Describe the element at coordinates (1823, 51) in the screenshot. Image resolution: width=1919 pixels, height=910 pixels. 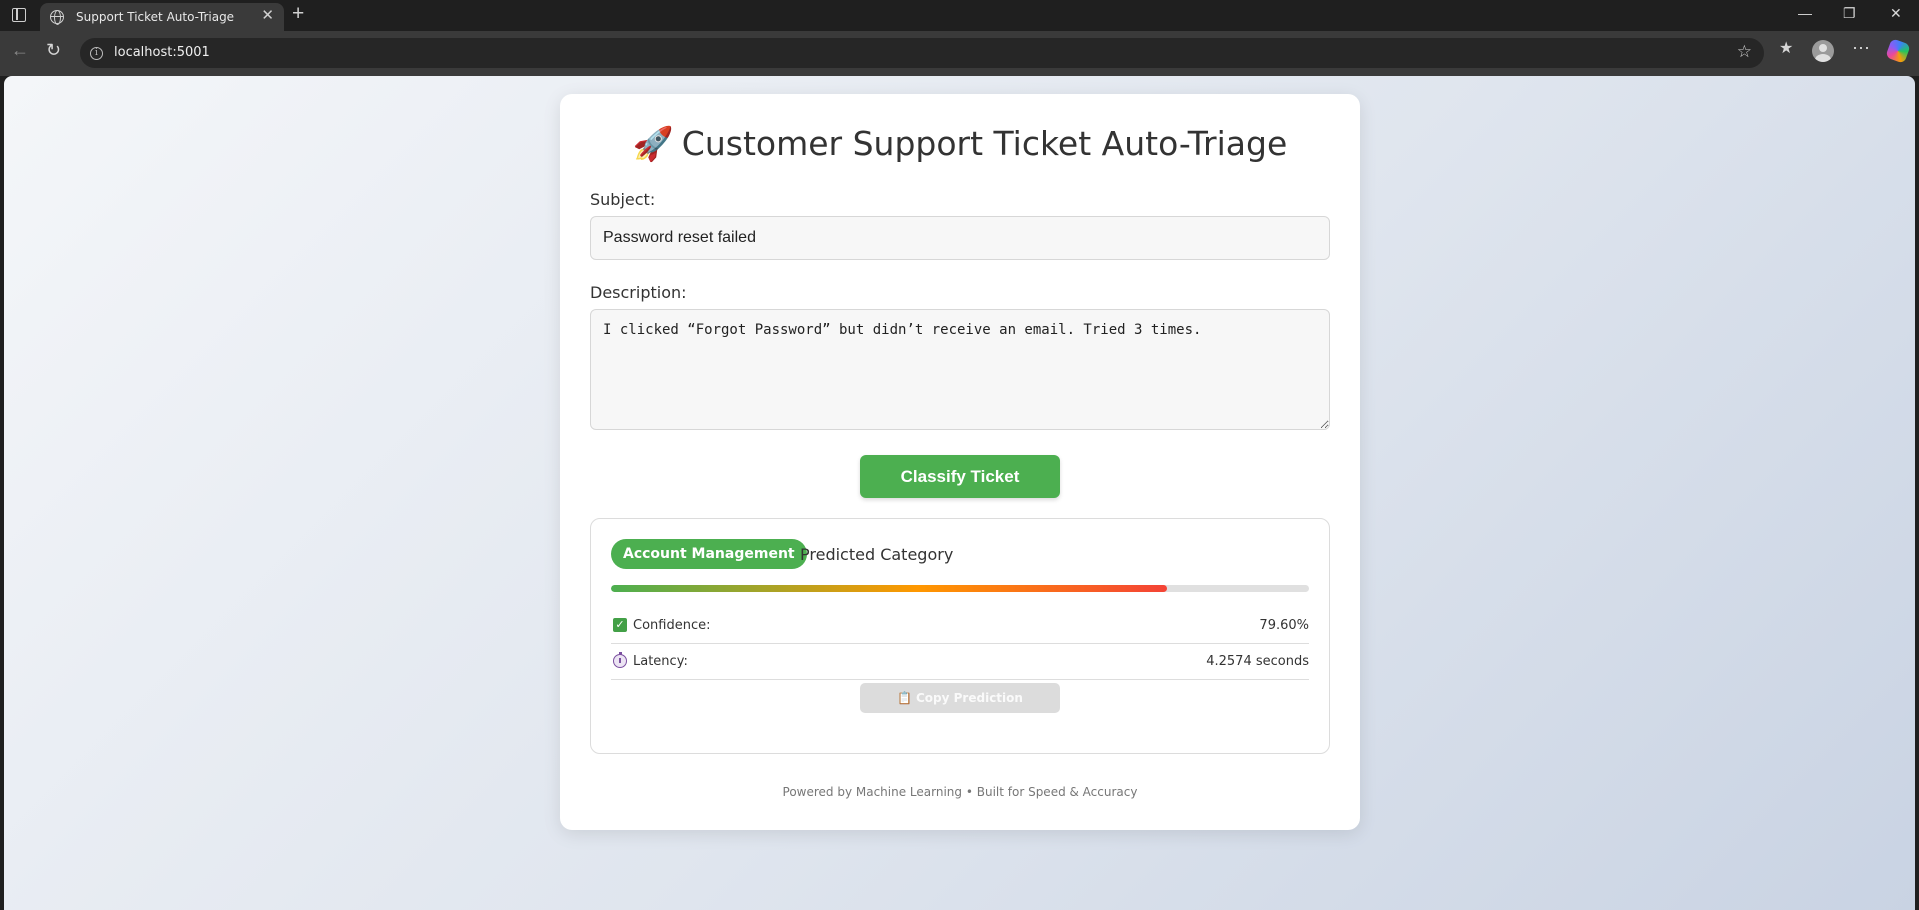
I see `profile-avatar` at that location.